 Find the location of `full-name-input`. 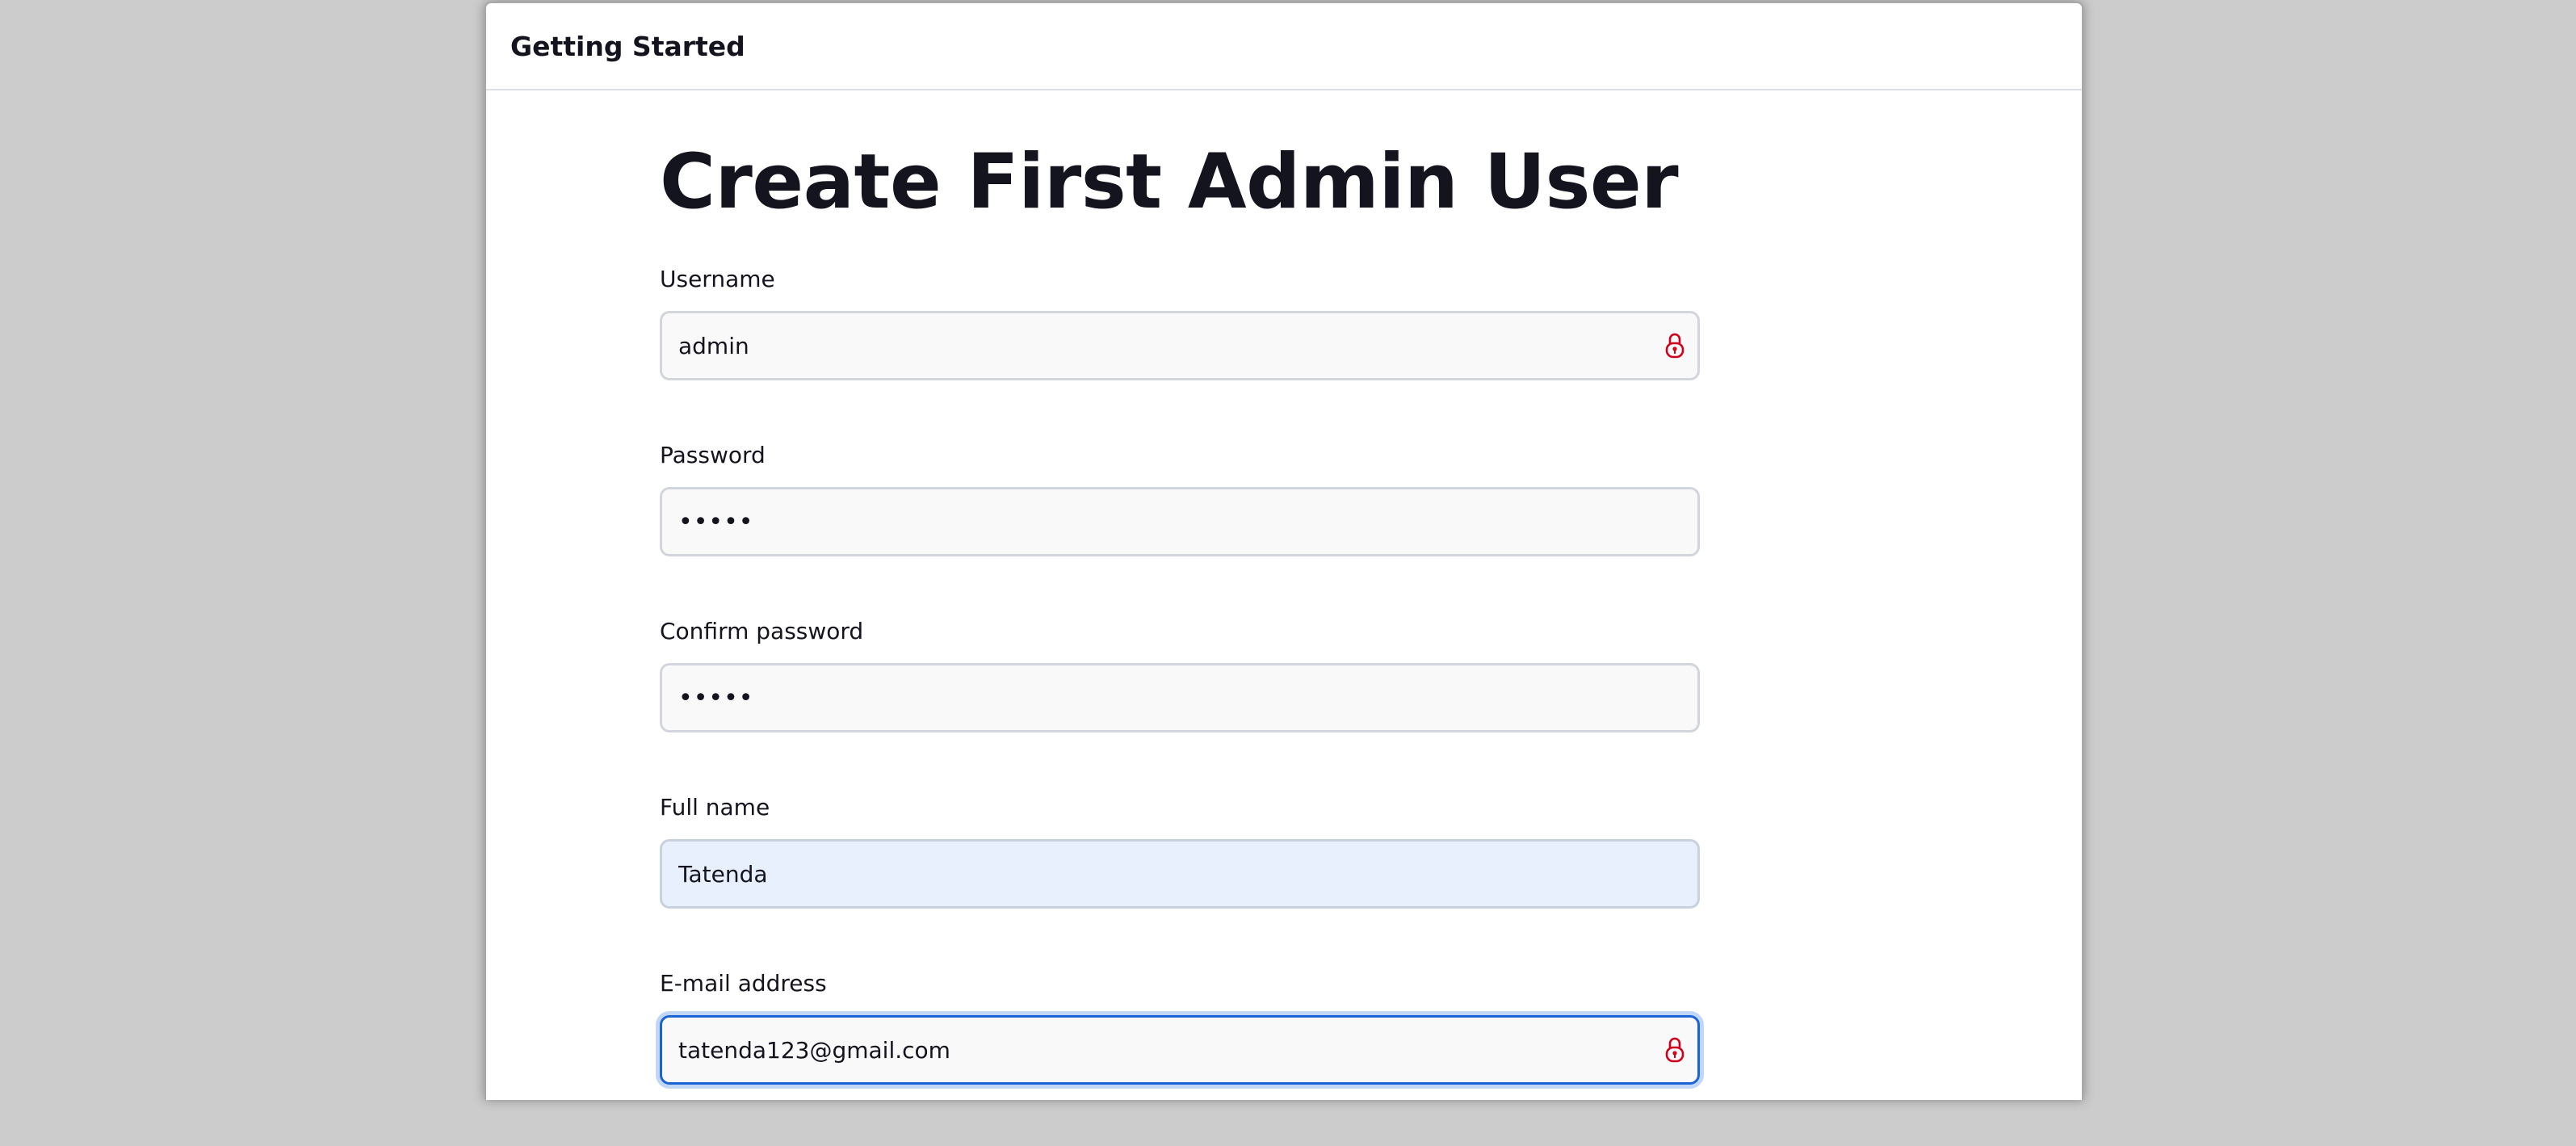

full-name-input is located at coordinates (1180, 874).